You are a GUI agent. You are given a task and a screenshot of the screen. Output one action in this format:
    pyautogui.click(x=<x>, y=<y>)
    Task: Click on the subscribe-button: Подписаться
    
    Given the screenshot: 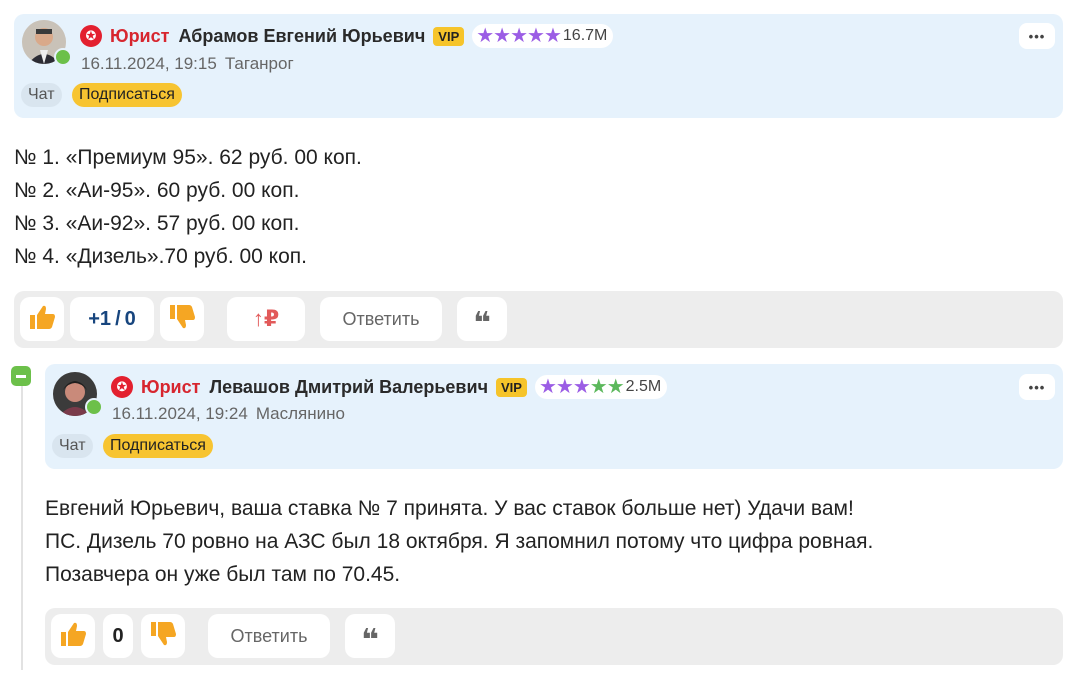 What is the action you would take?
    pyautogui.click(x=158, y=446)
    